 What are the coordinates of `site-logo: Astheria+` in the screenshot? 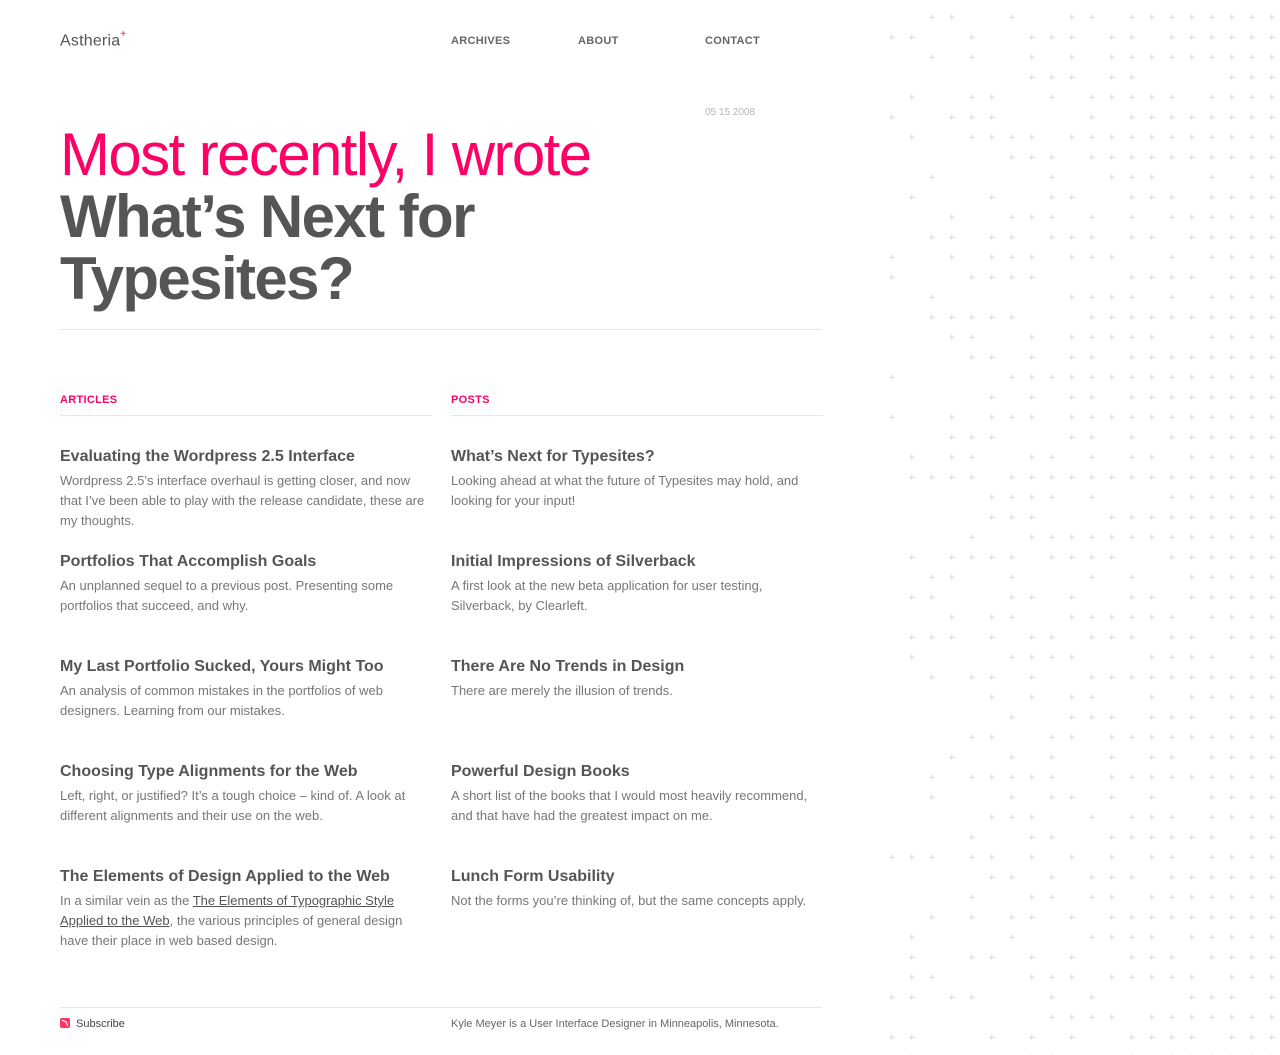 It's located at (93, 39).